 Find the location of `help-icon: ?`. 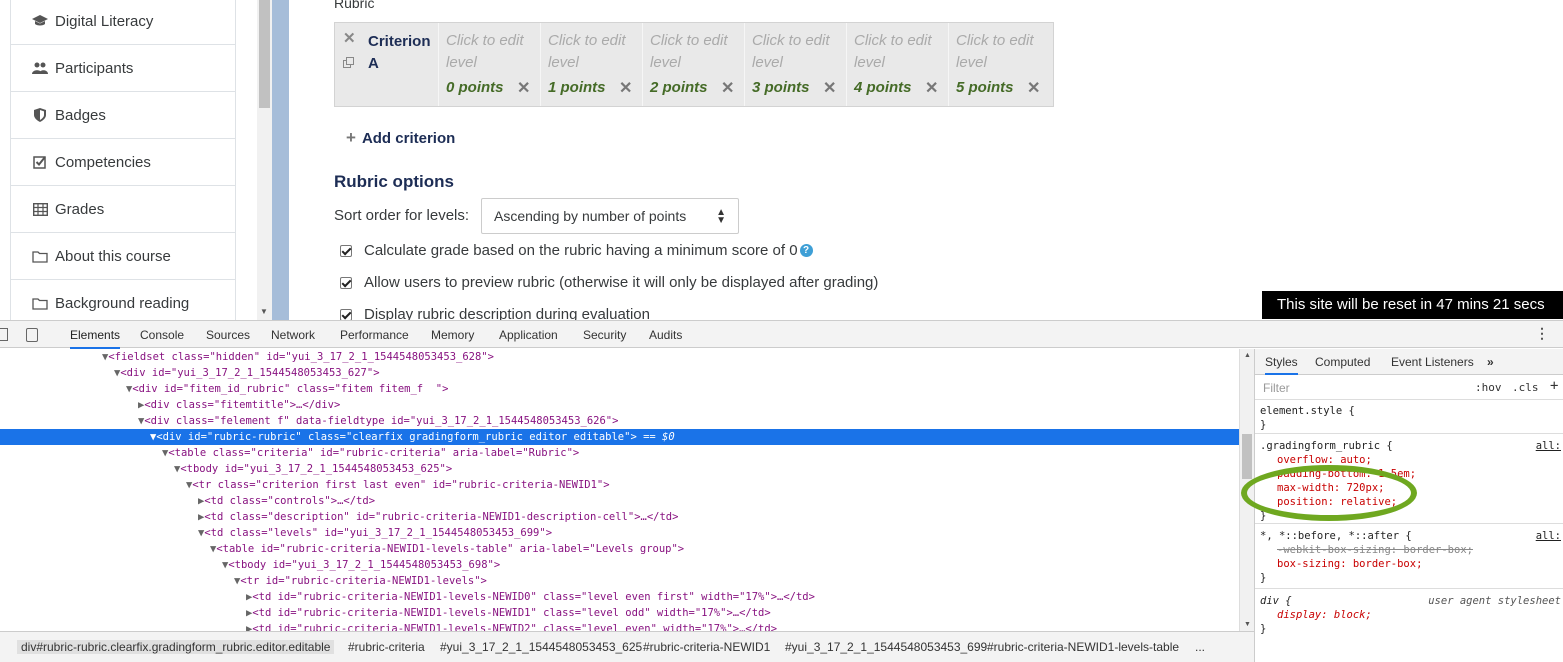

help-icon: ? is located at coordinates (806, 250).